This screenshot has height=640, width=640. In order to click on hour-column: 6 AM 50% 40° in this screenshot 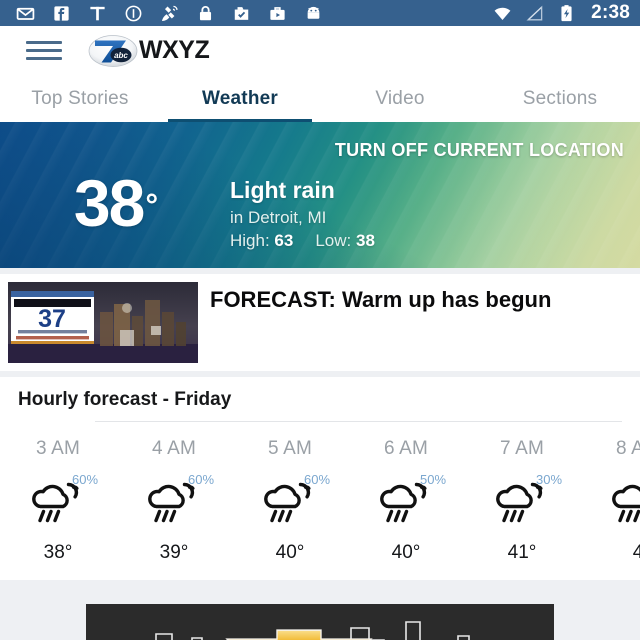, I will do `click(406, 501)`.